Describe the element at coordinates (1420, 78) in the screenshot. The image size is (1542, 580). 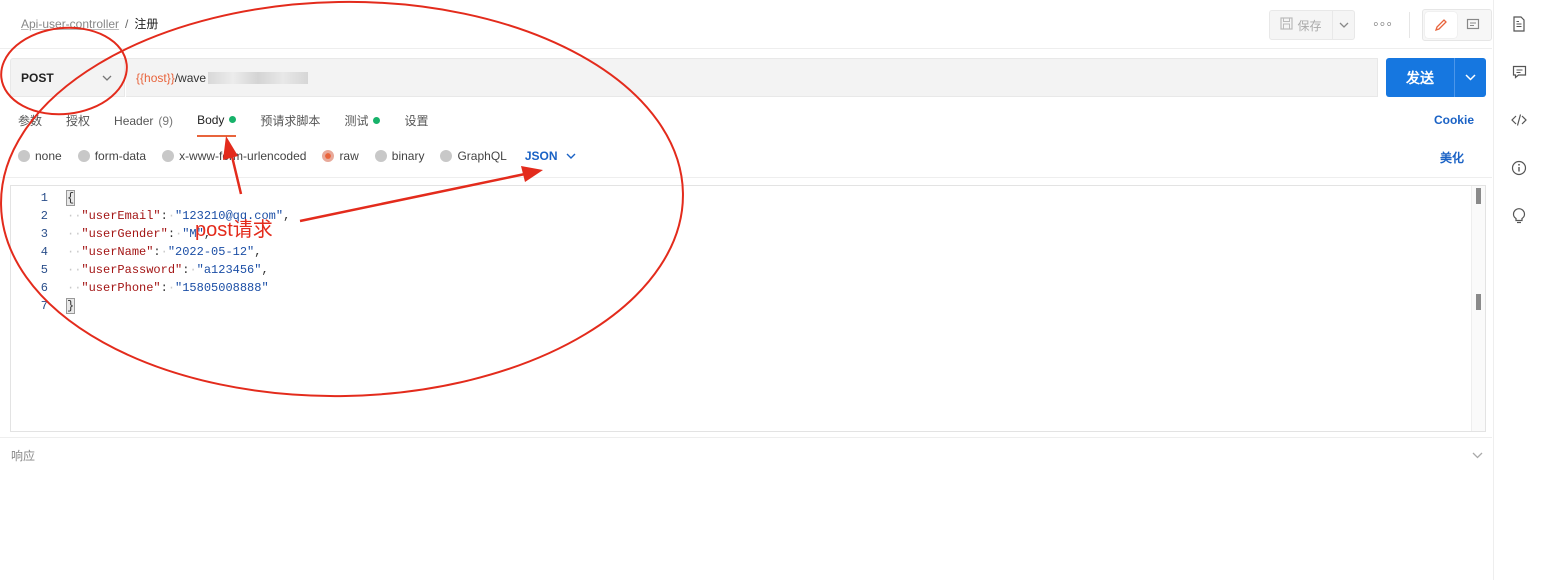
I see `send-button: 发送` at that location.